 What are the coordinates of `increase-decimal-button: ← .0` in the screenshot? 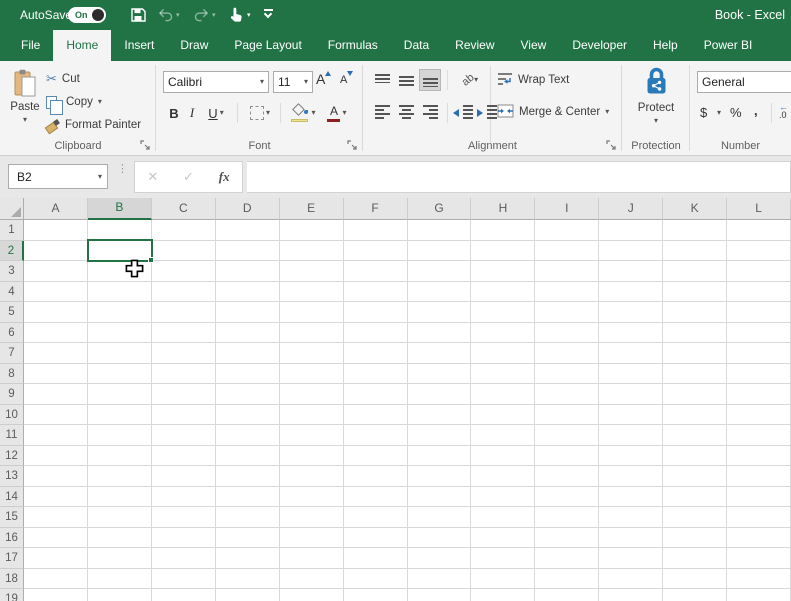 It's located at (785, 111).